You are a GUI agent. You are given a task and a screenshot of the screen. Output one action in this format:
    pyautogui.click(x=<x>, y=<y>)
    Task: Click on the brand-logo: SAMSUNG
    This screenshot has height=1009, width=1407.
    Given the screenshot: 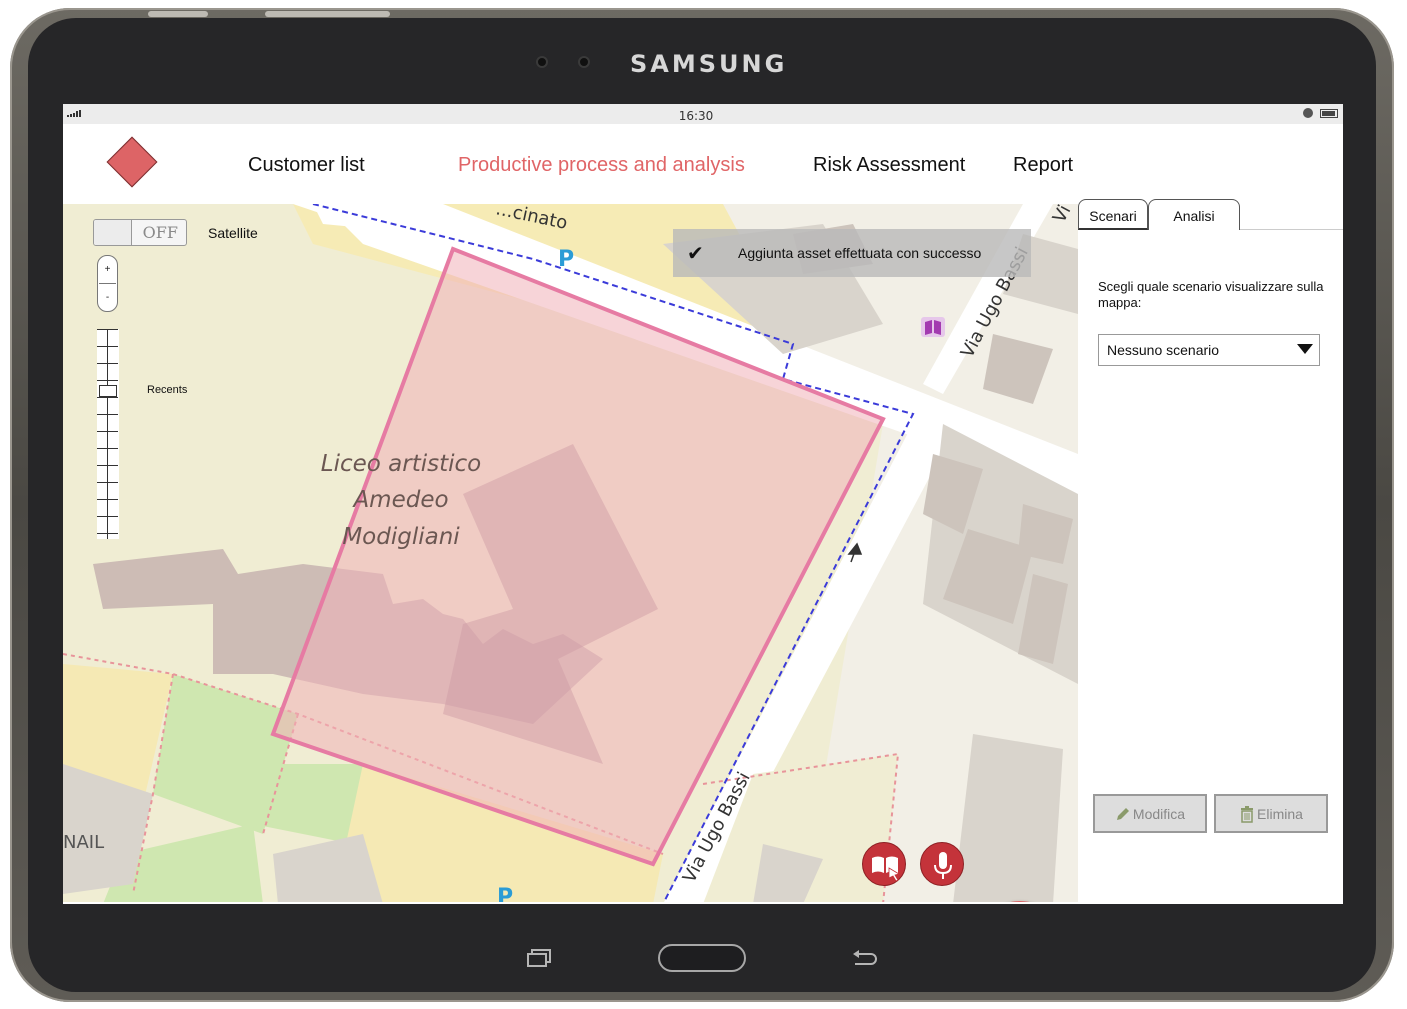 What is the action you would take?
    pyautogui.click(x=709, y=64)
    